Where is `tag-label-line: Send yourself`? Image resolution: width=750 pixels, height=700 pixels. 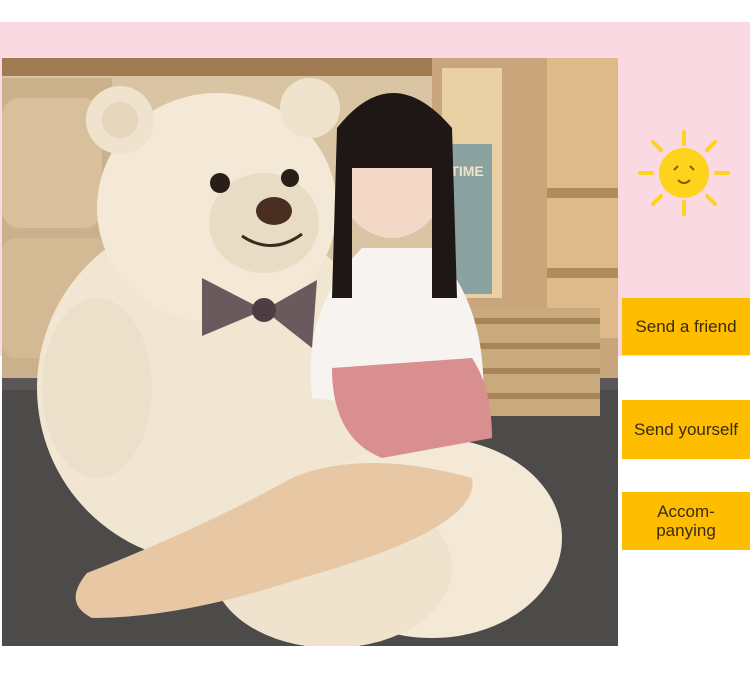
tag-label-line: Send yourself is located at coordinates (686, 429).